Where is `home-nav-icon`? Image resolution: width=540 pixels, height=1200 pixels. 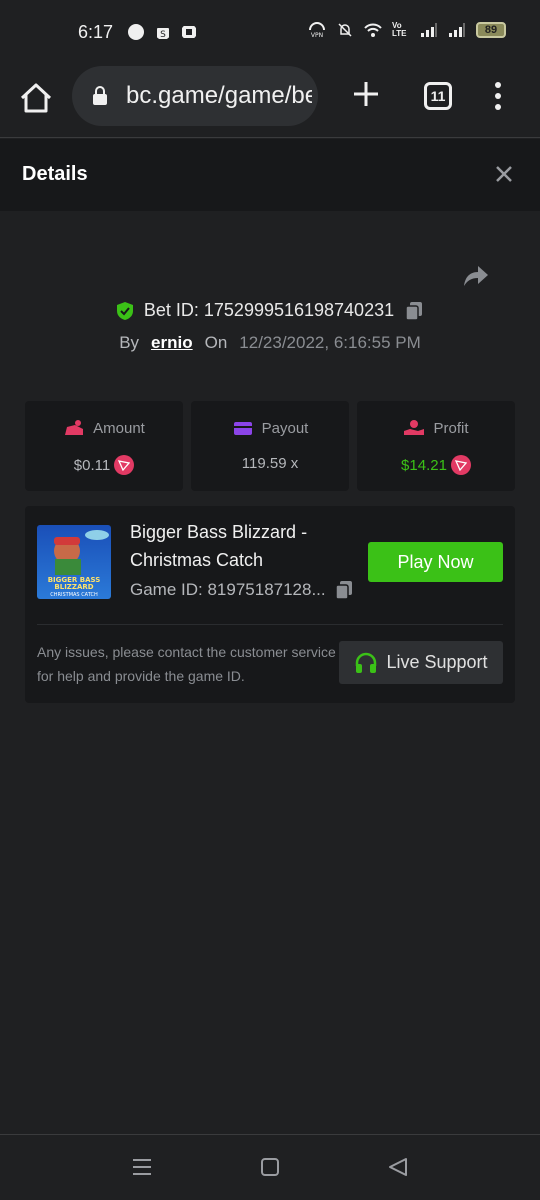
home-nav-icon is located at coordinates (270, 1167).